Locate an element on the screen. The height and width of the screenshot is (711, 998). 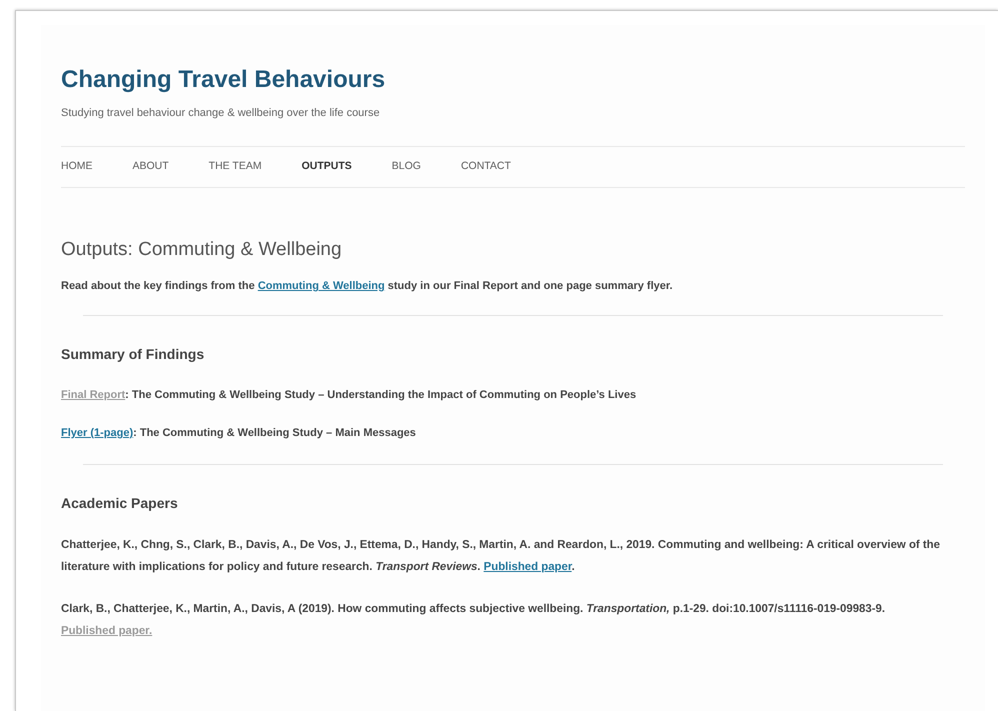
nav-link: HOME is located at coordinates (76, 166).